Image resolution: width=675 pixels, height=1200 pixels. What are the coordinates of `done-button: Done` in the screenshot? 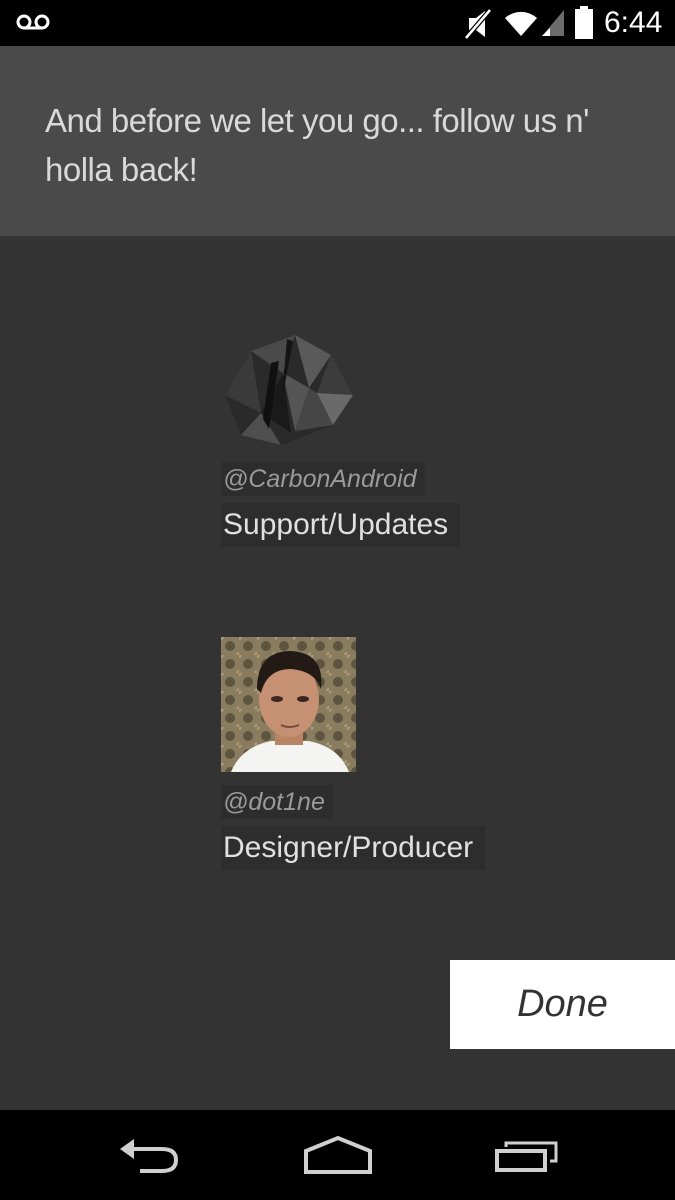 It's located at (562, 1004).